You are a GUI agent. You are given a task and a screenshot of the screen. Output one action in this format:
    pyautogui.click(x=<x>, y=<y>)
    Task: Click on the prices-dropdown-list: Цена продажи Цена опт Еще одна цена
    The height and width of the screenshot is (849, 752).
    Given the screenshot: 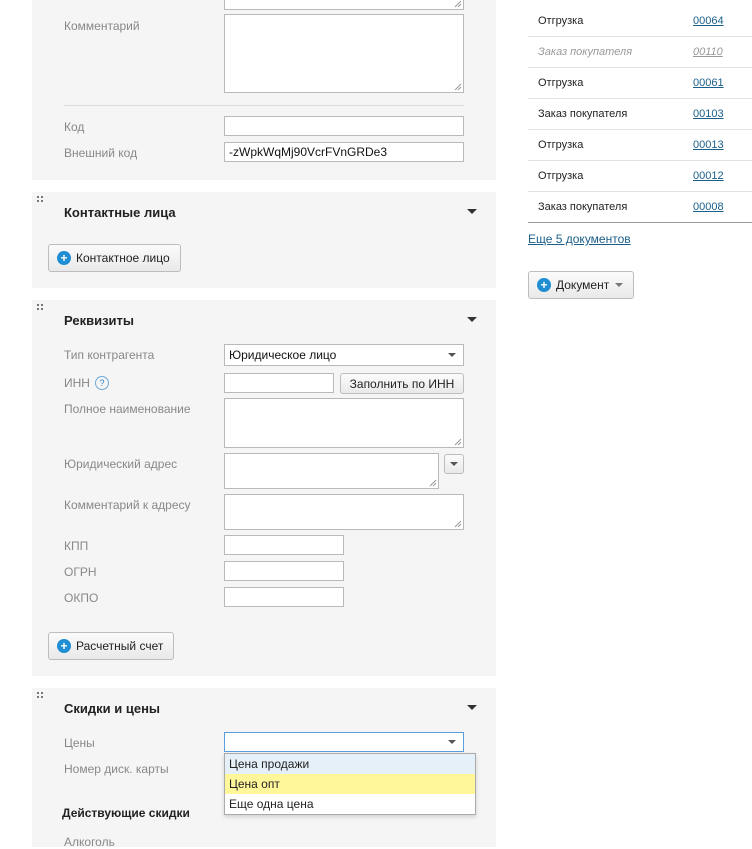 What is the action you would take?
    pyautogui.click(x=350, y=784)
    